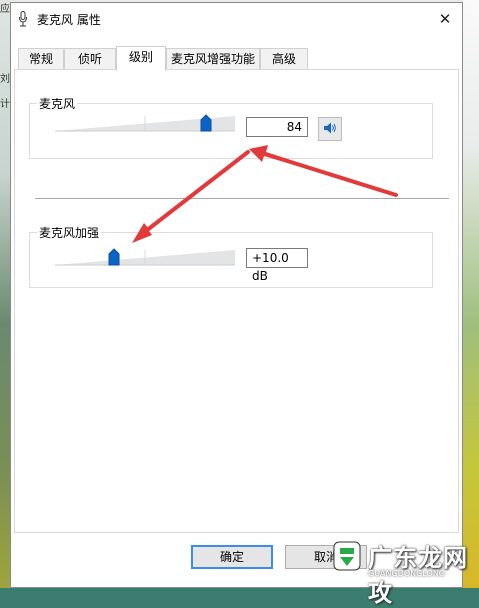 The height and width of the screenshot is (608, 479). I want to click on logo-icon, so click(347, 556).